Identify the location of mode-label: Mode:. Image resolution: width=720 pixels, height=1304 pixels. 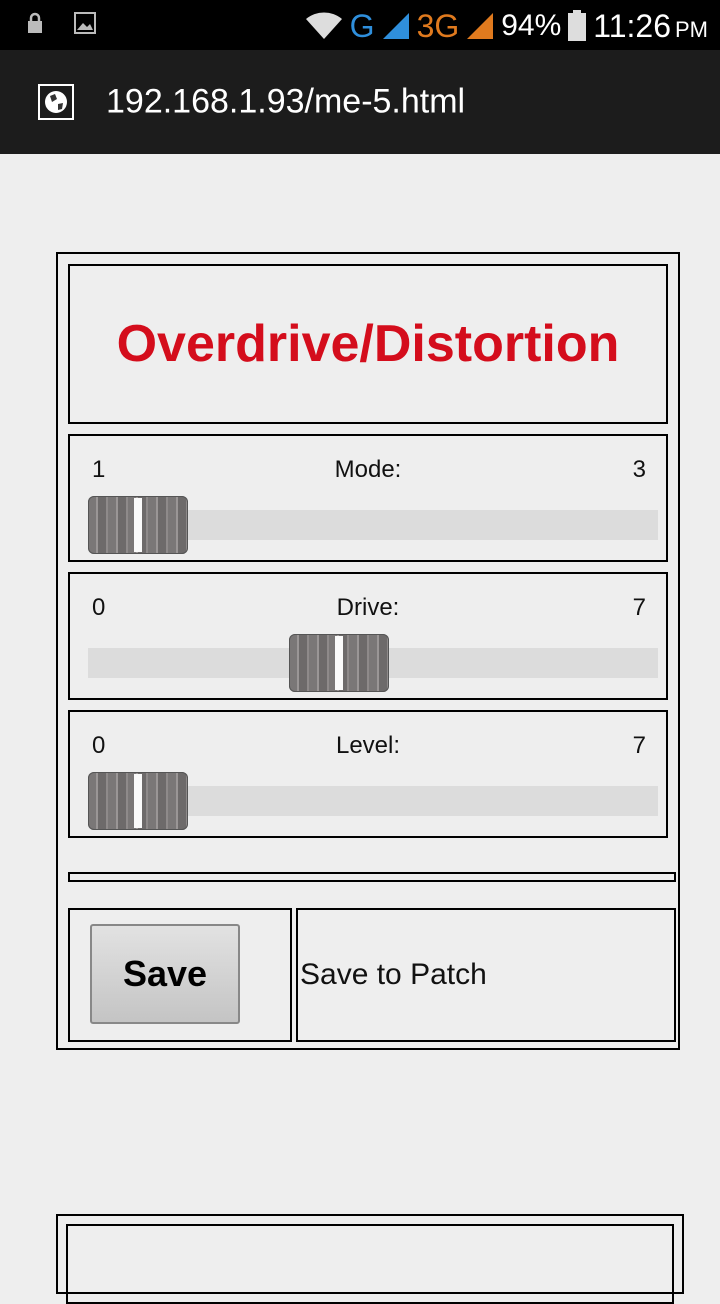
(368, 469).